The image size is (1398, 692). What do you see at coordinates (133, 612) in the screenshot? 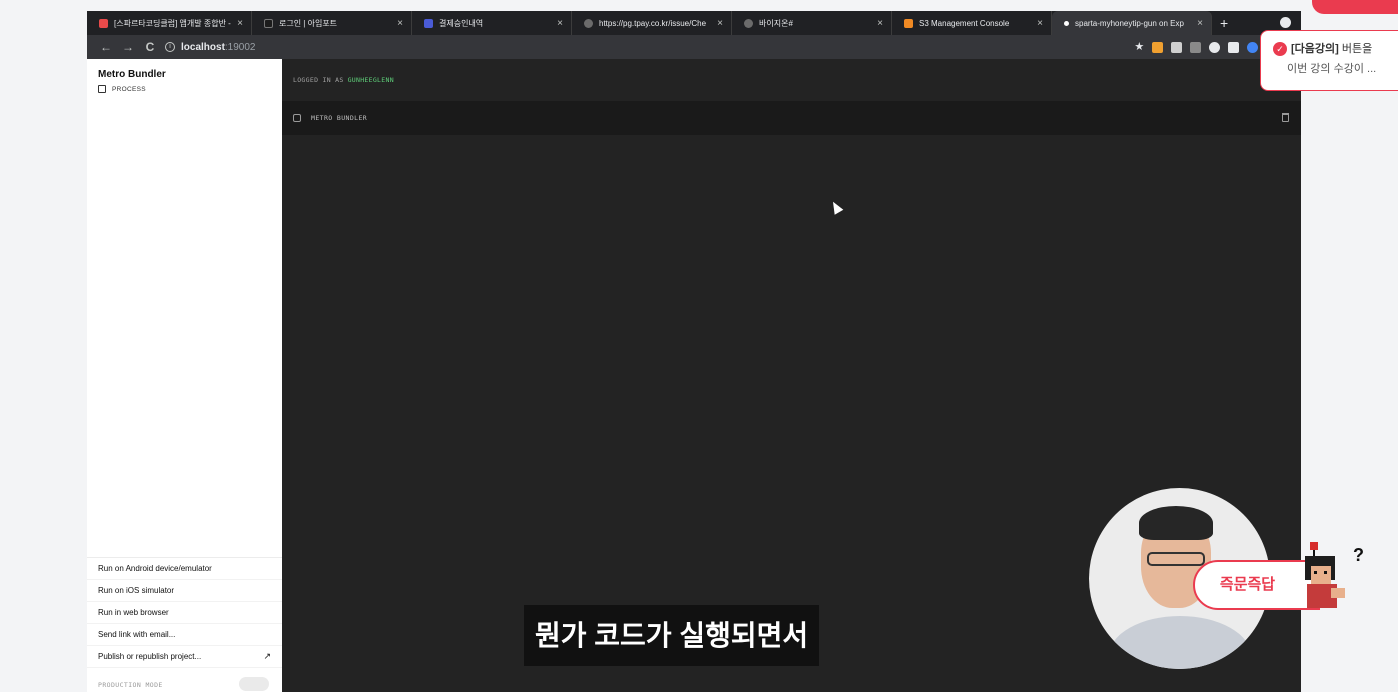
I see `action-label: Run in web browser` at bounding box center [133, 612].